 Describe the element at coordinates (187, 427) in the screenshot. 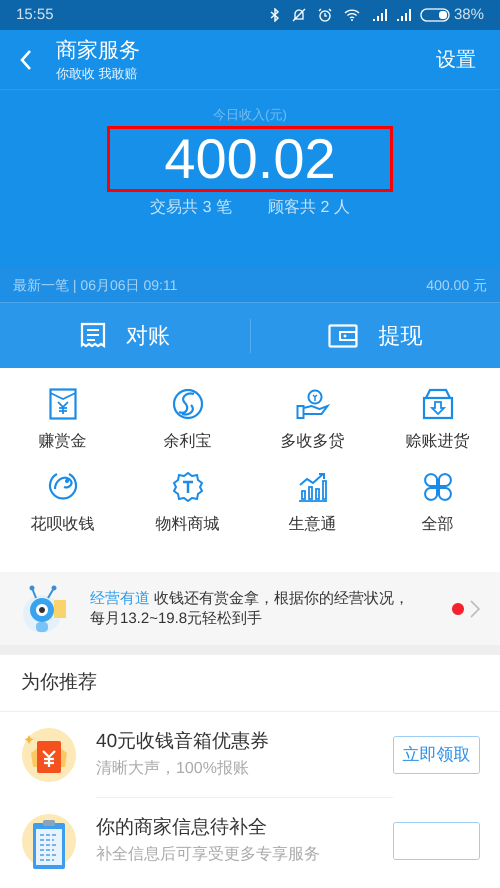

I see `service-item: 余利宝` at that location.